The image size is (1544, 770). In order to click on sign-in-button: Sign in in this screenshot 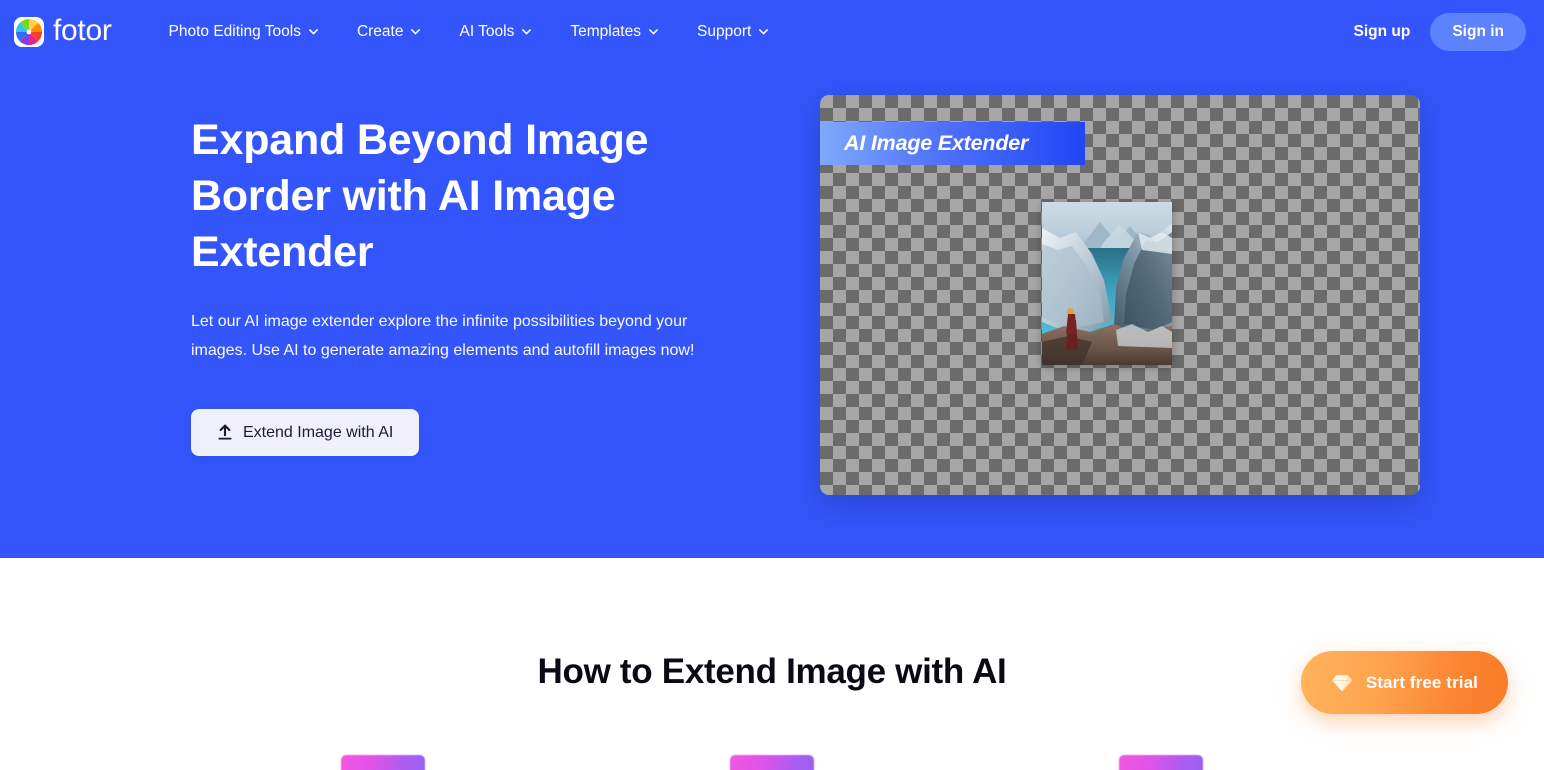, I will do `click(1478, 32)`.